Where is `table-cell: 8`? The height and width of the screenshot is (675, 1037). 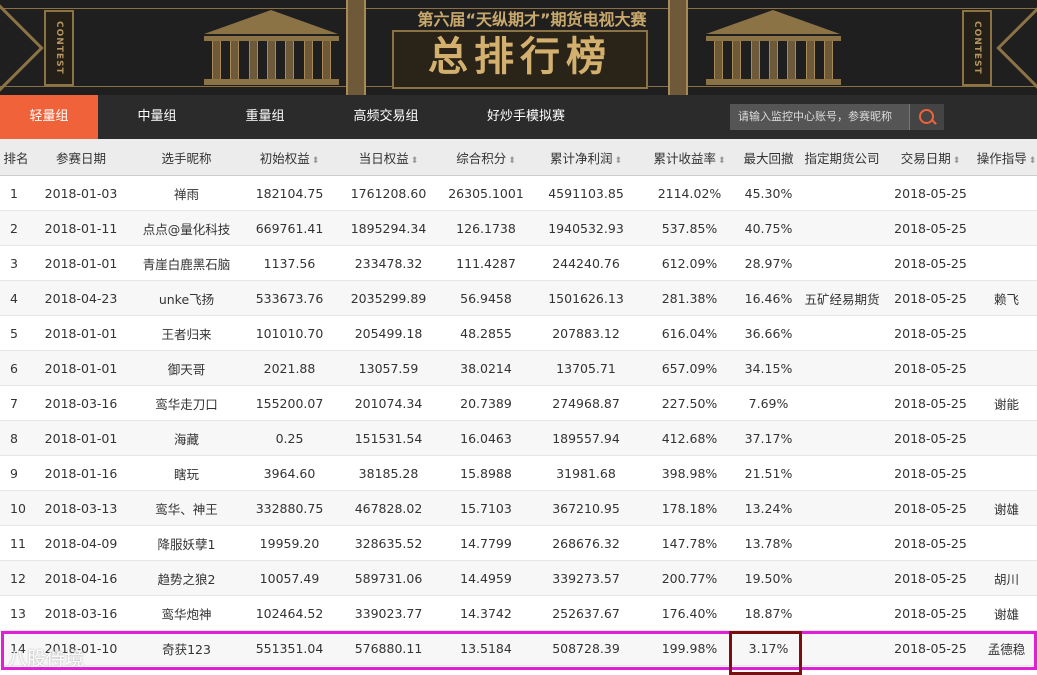 table-cell: 8 is located at coordinates (16, 438).